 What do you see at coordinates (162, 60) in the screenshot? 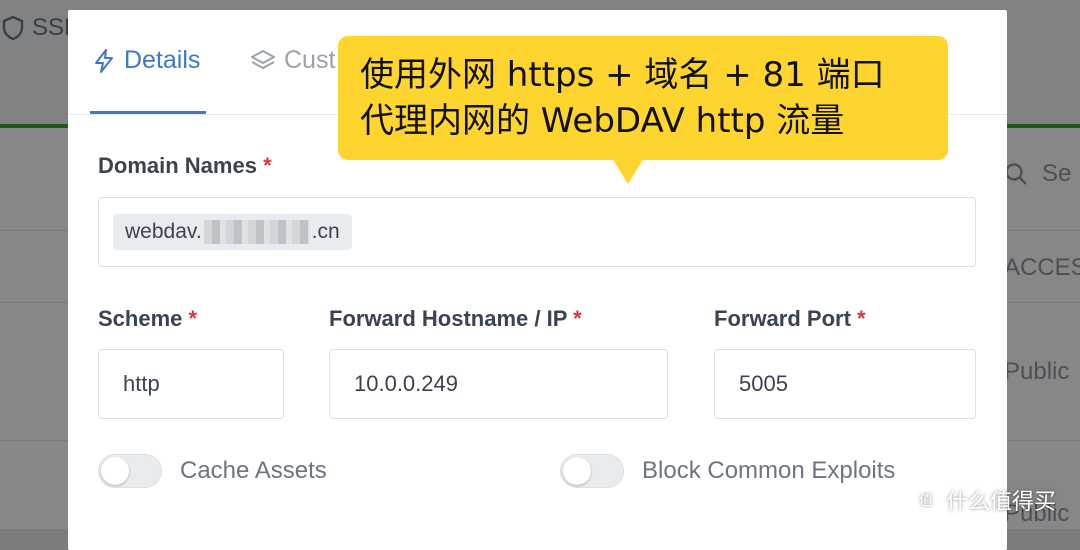
I see `tab-details-label: Details` at bounding box center [162, 60].